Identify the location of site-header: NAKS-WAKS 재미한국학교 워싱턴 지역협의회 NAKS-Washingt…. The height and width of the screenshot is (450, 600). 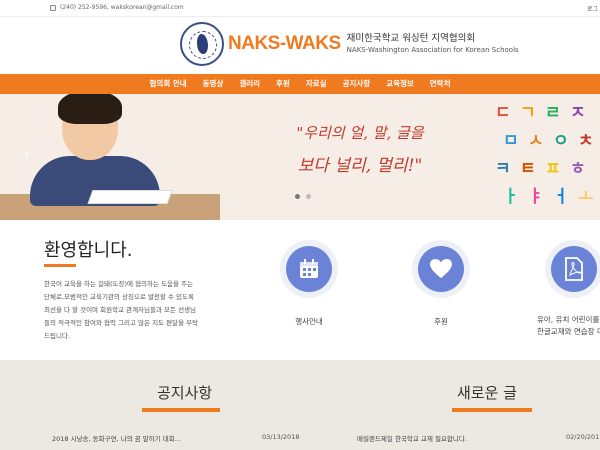
(300, 45).